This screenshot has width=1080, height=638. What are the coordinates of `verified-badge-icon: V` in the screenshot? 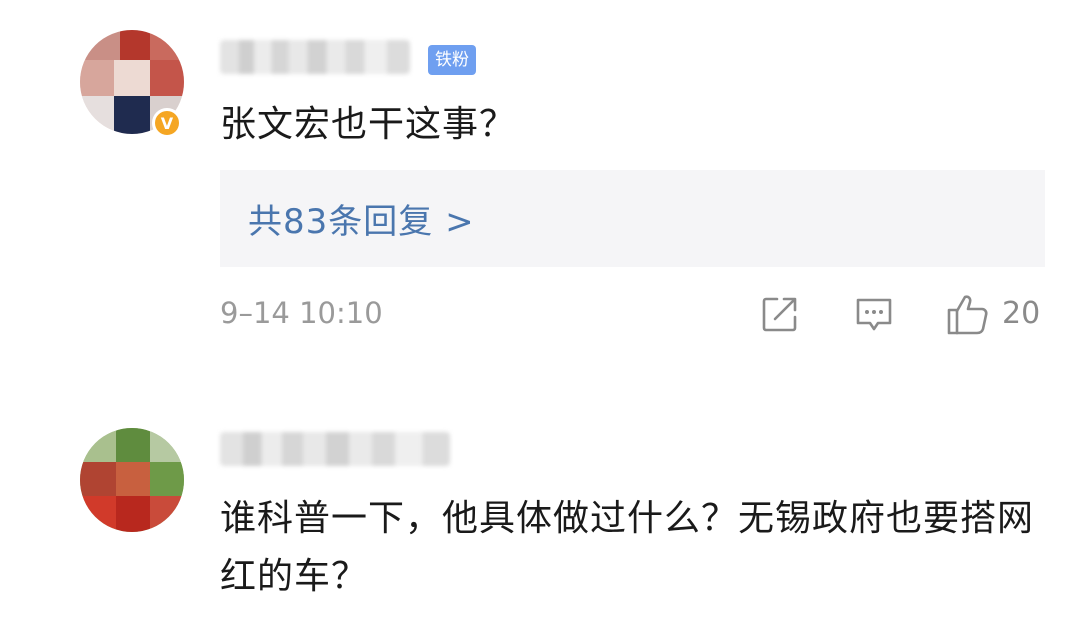 It's located at (167, 123).